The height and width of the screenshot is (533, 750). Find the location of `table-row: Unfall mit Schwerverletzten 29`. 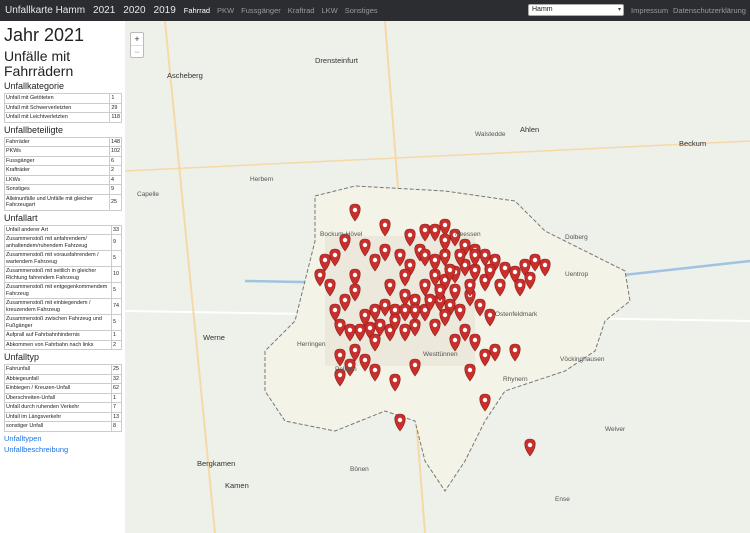

table-row: Unfall mit Schwerverletzten 29 is located at coordinates (62, 107).